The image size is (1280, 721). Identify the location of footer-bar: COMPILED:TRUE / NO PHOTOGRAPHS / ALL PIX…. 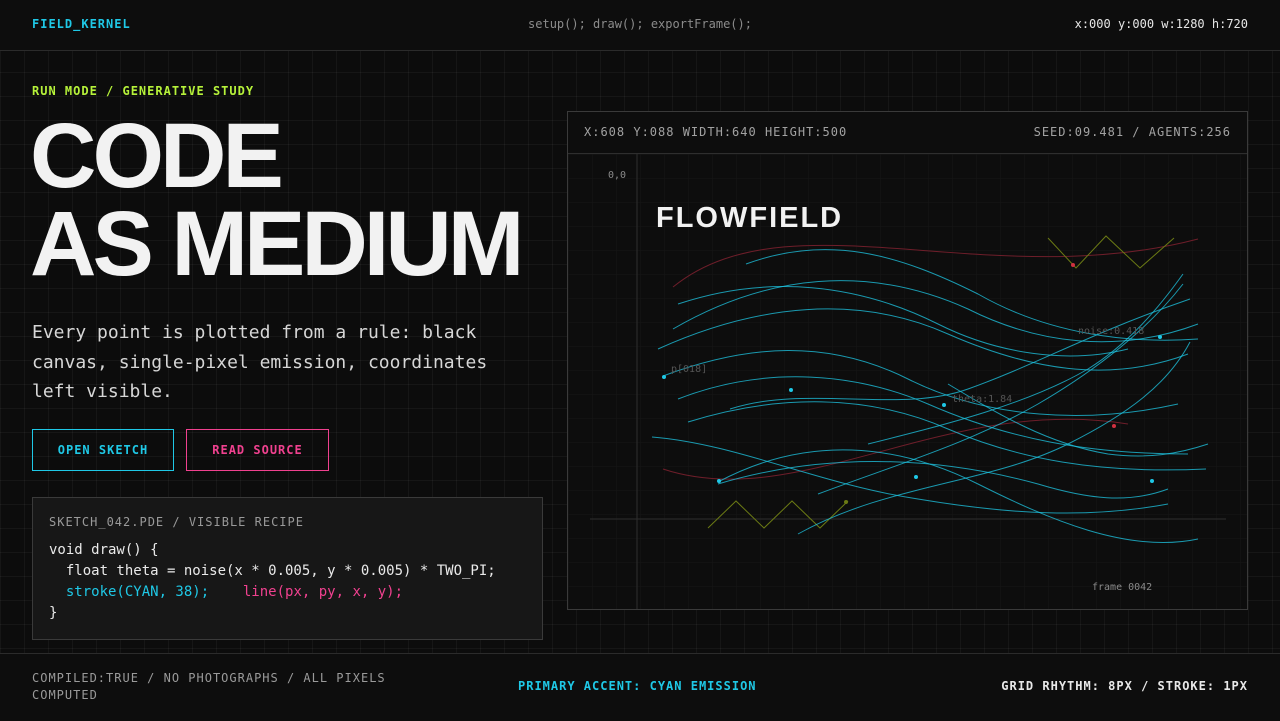
(640, 687).